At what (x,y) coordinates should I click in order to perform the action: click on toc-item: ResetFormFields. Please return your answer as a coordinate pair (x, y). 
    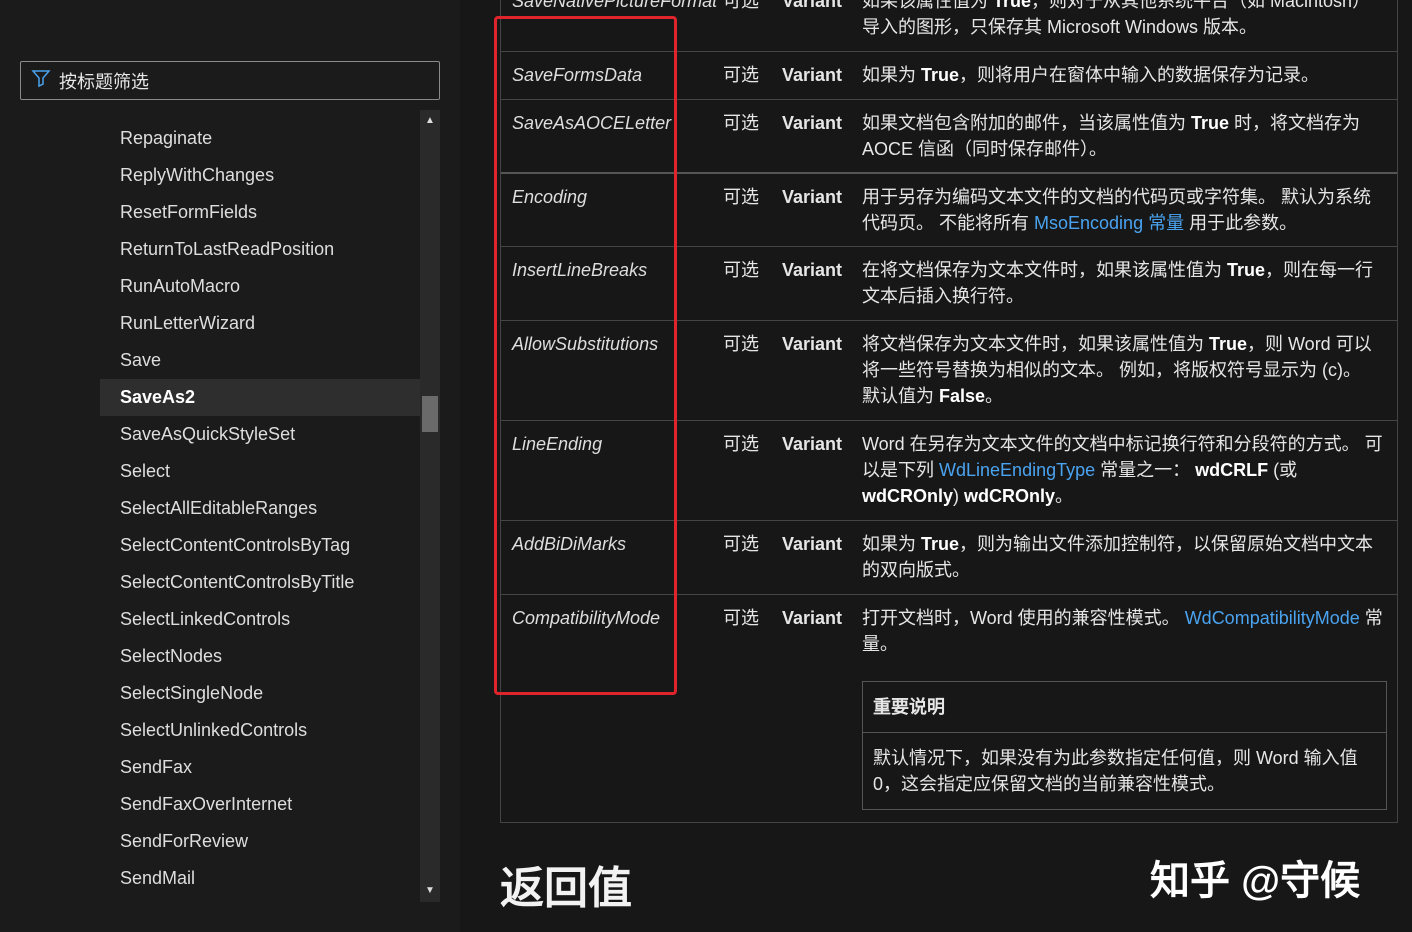
    Looking at the image, I should click on (260, 212).